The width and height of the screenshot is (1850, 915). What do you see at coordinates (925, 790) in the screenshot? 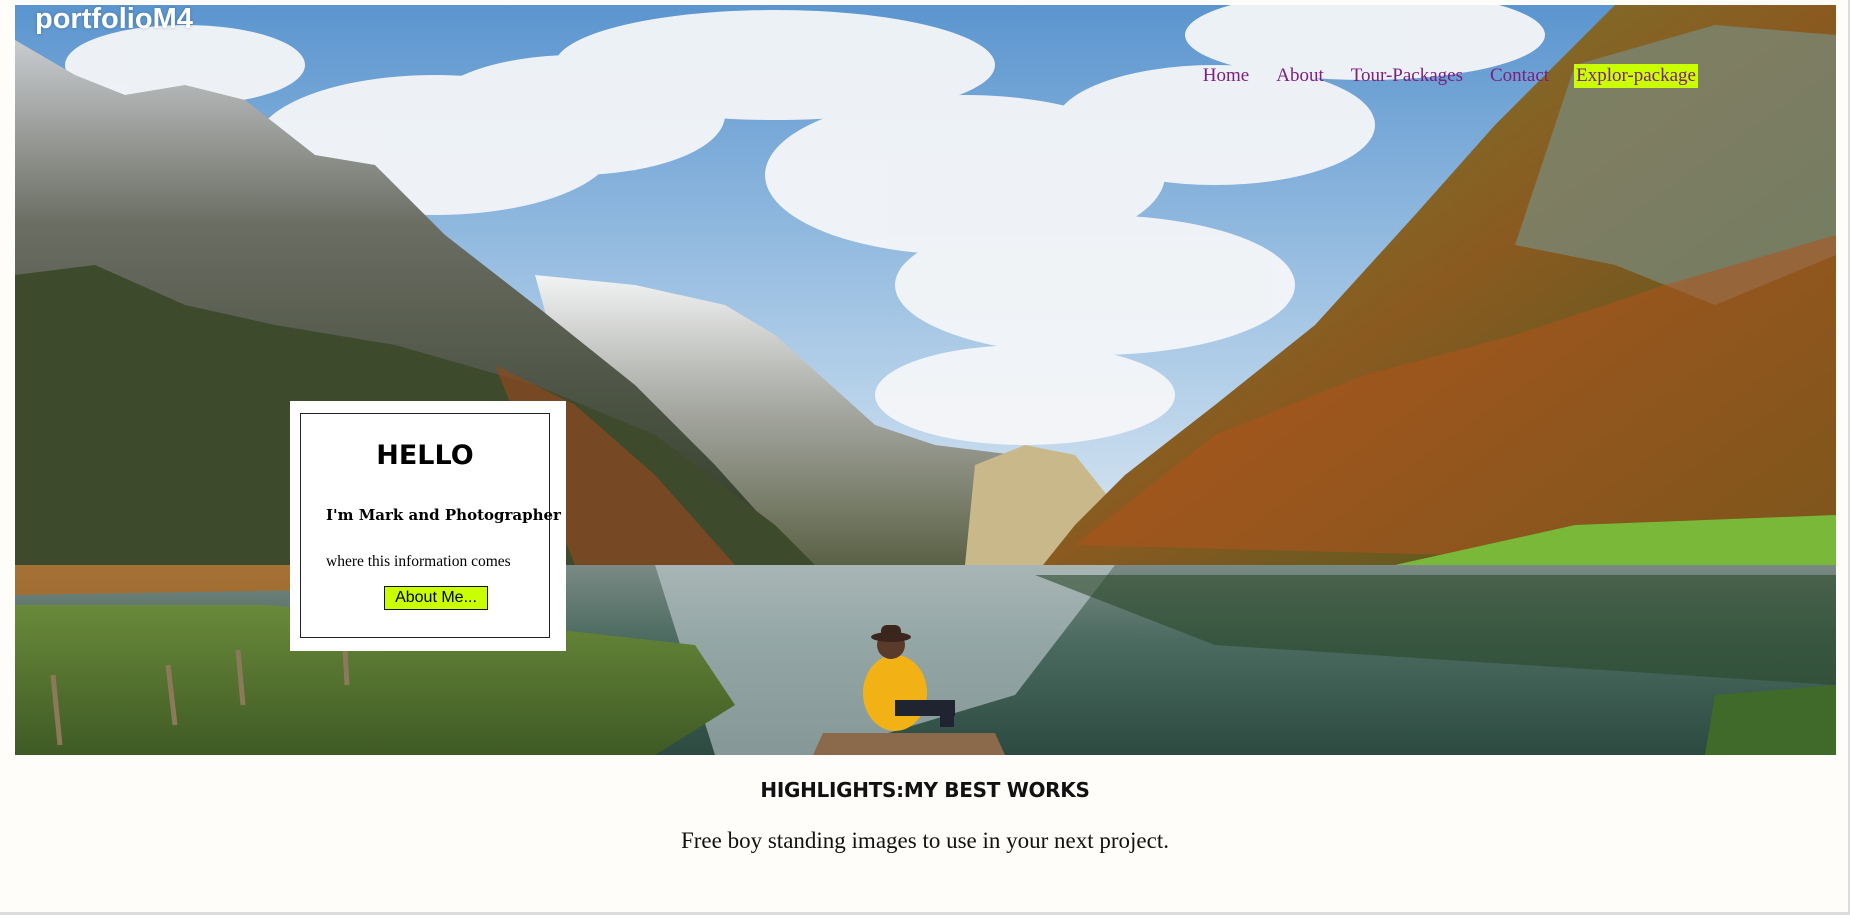
I see `highlights-heading: HIGHLIGHTS:MY BEST WORKS` at bounding box center [925, 790].